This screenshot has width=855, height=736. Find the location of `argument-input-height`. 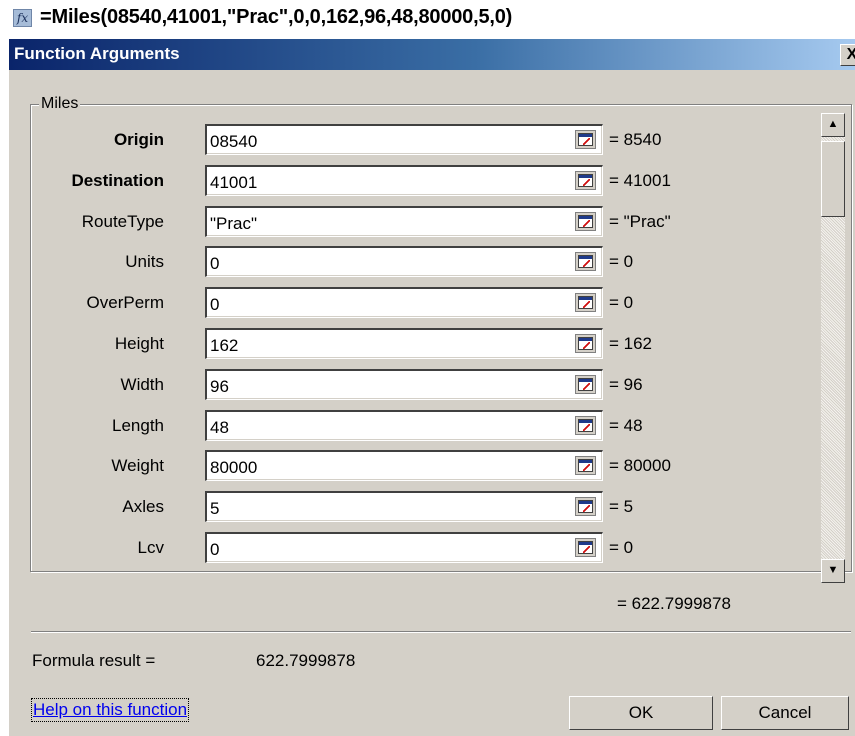

argument-input-height is located at coordinates (404, 343).